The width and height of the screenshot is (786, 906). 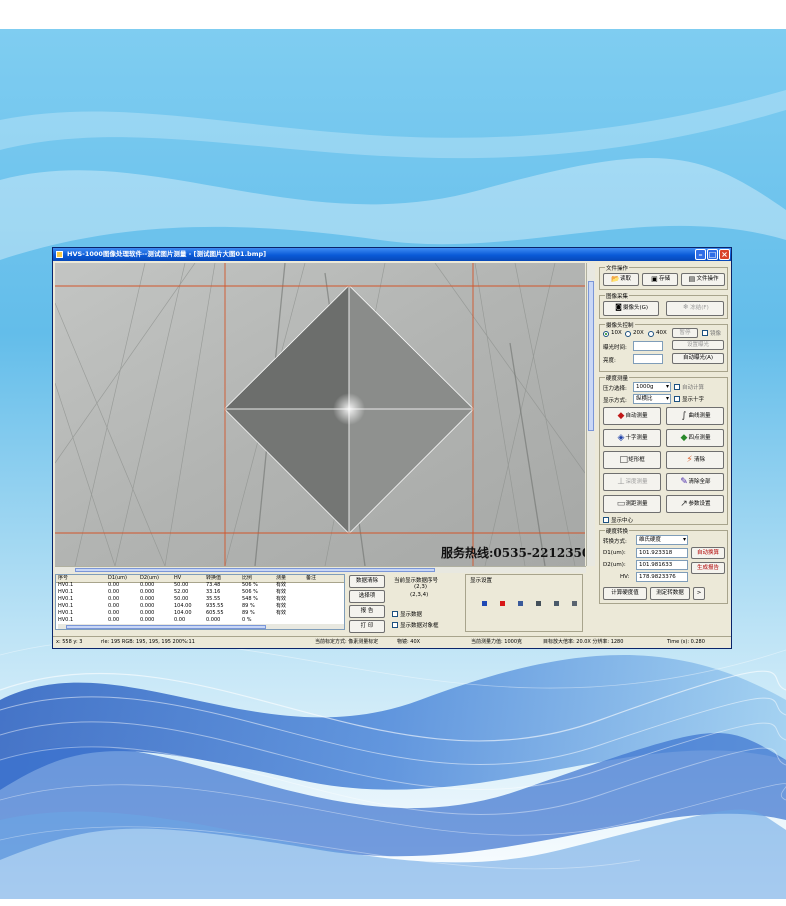 I want to click on hardness-button-8: ✎清除全部, so click(x=695, y=482).